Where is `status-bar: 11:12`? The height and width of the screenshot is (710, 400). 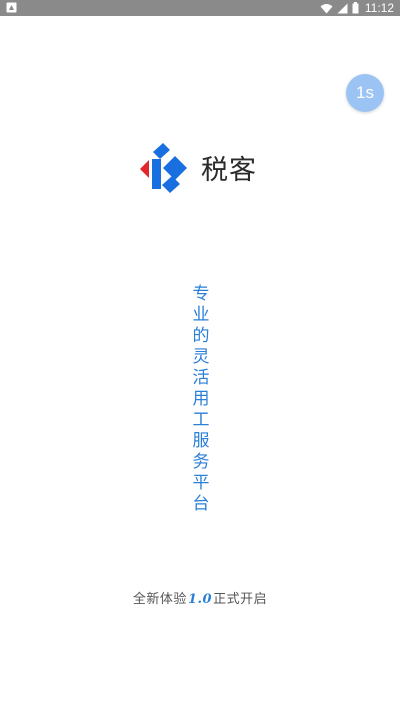 status-bar: 11:12 is located at coordinates (200, 8).